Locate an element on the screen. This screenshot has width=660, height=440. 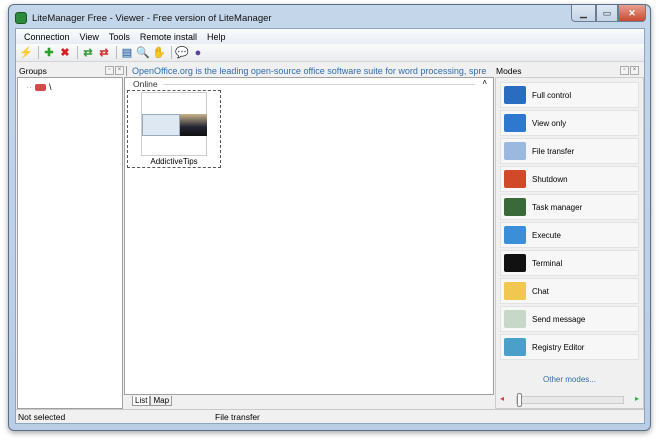
computer-name: AddictiveTips is located at coordinates (174, 161).